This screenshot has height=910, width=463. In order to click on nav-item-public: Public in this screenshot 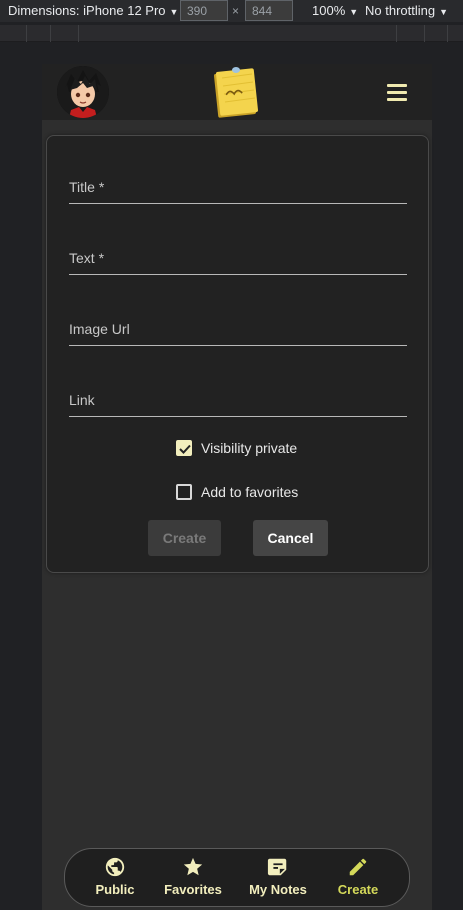, I will do `click(115, 879)`.